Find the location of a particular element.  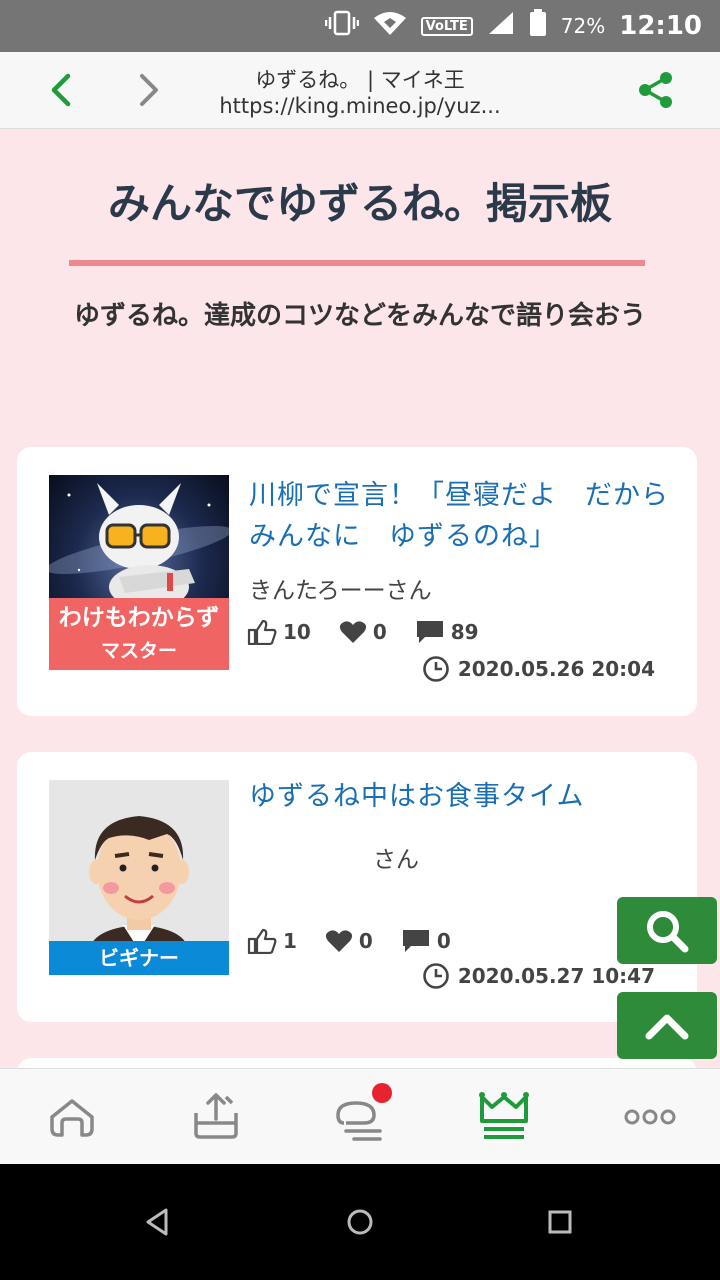

battery-percent: 72% is located at coordinates (583, 26).